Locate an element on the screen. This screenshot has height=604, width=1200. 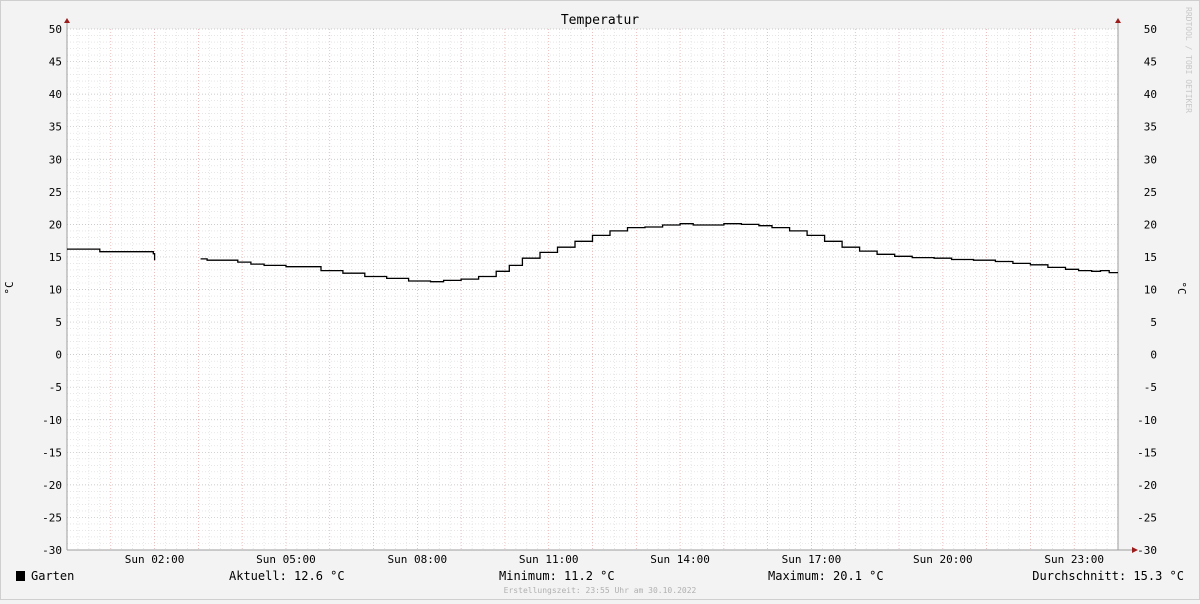
y-tick-label-left: -20 is located at coordinates (52, 485).